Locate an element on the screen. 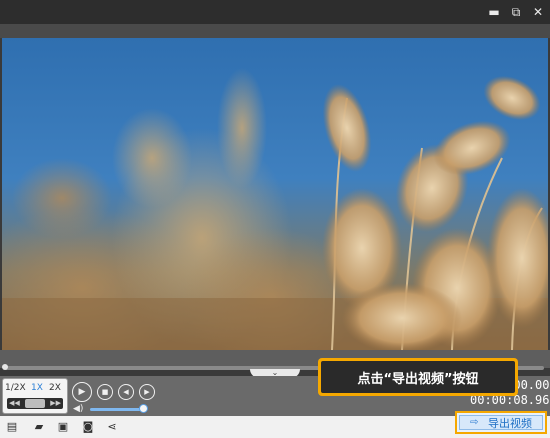 The height and width of the screenshot is (438, 550). minimize-icon: ▬ is located at coordinates (494, 12).